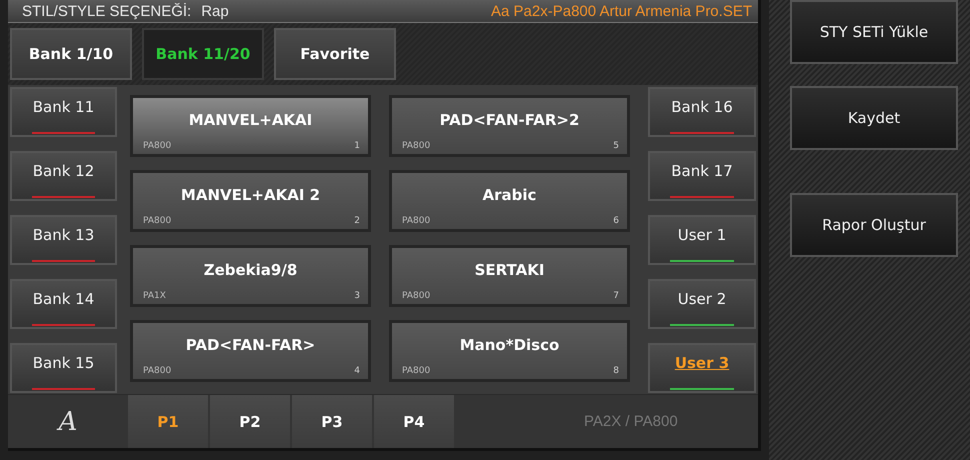  I want to click on bank-button: Bank 16, so click(702, 112).